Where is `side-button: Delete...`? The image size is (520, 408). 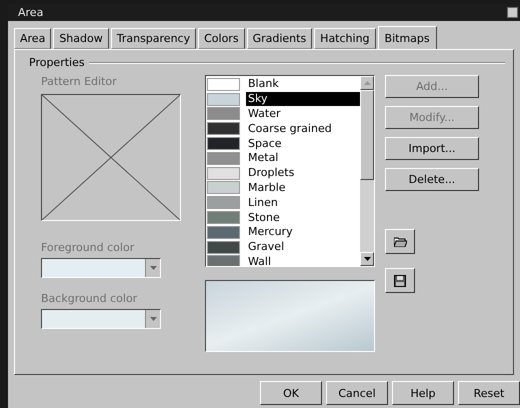
side-button: Delete... is located at coordinates (432, 179).